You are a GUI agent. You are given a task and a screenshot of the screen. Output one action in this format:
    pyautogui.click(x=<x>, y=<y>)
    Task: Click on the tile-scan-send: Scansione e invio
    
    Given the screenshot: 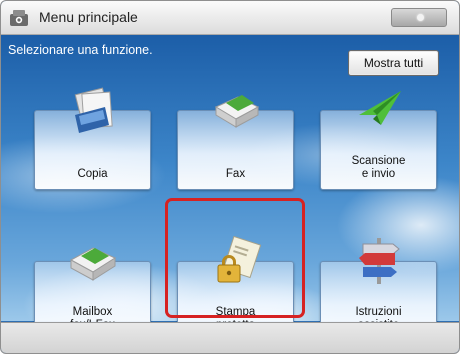 What is the action you would take?
    pyautogui.click(x=378, y=140)
    